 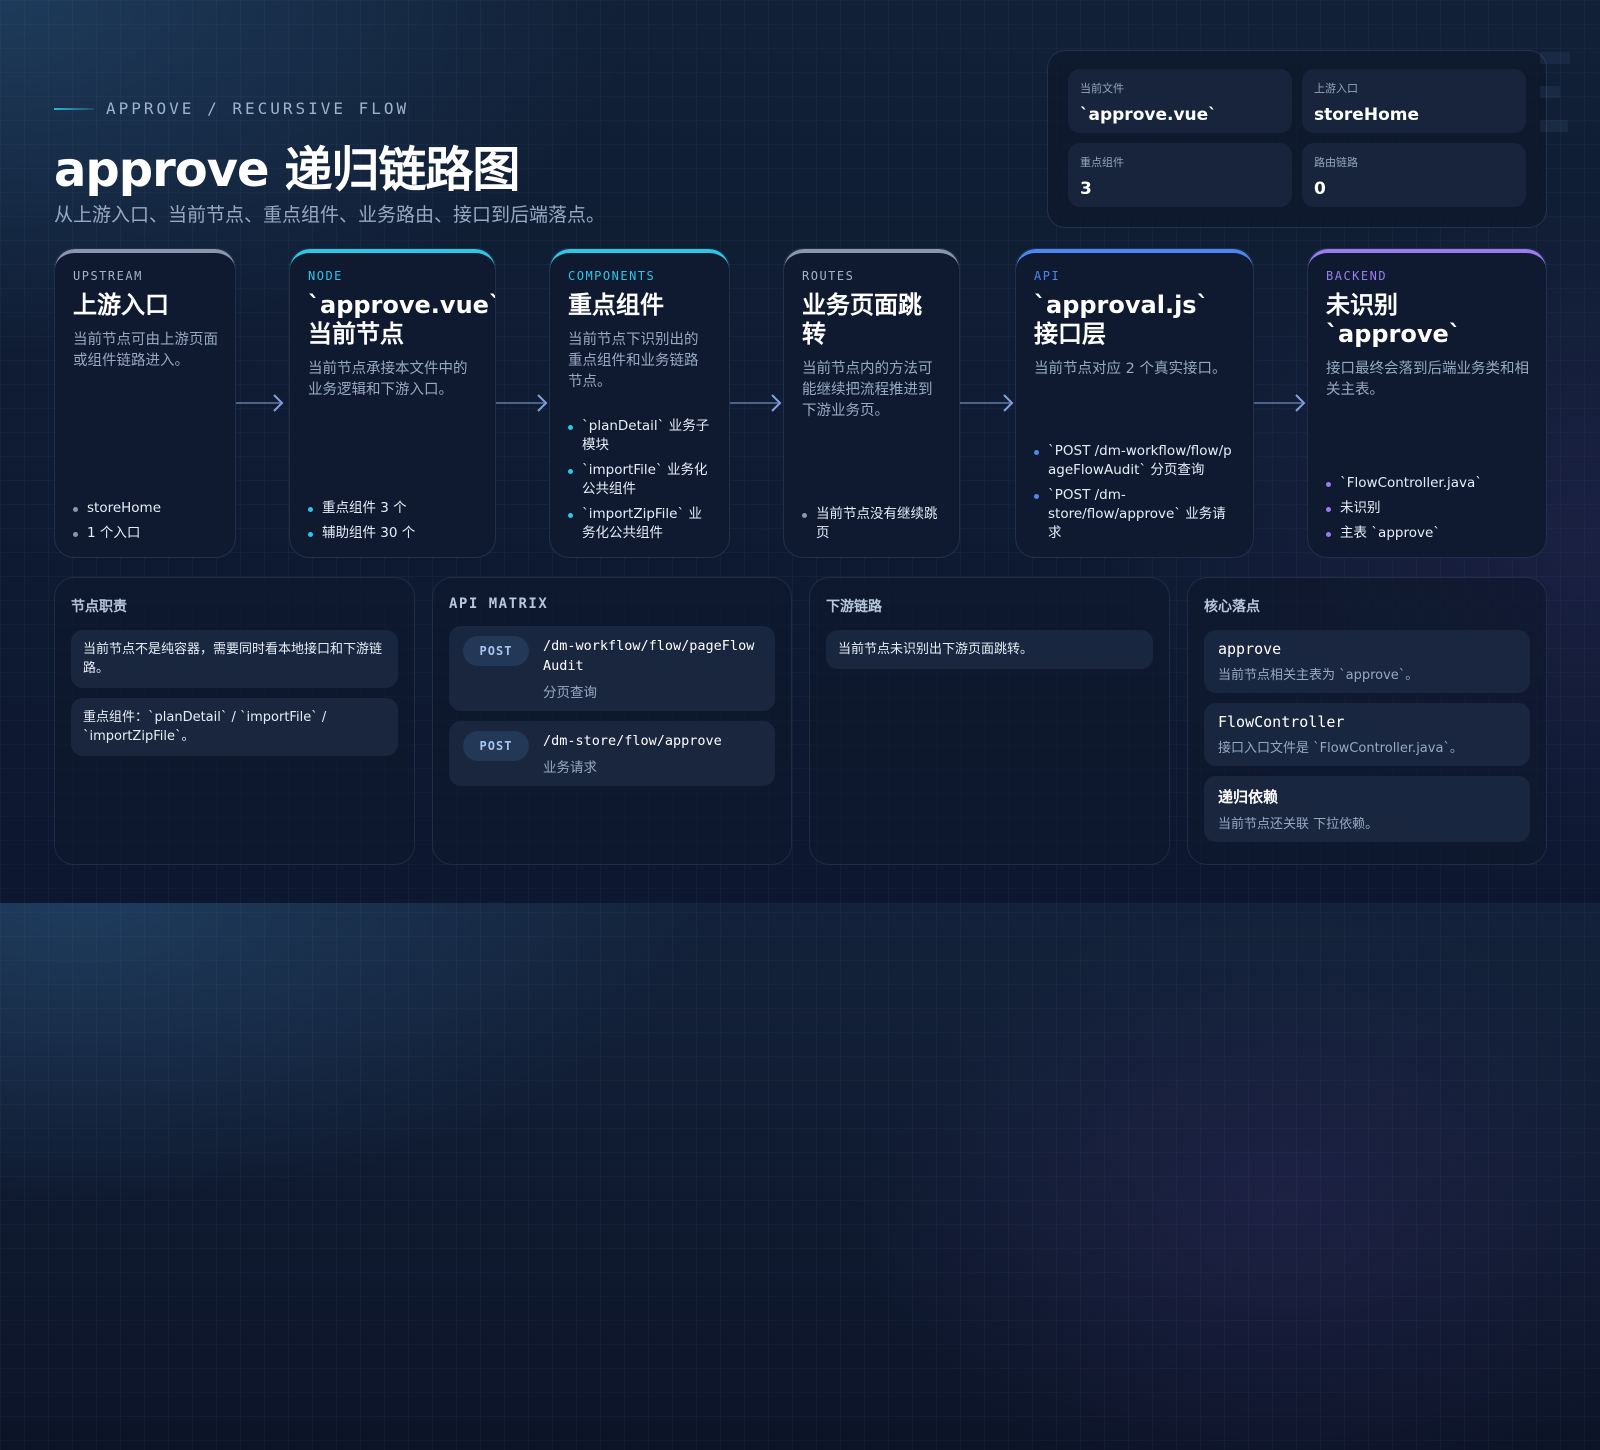 I want to click on panel-title: 节点职责, so click(x=99, y=607).